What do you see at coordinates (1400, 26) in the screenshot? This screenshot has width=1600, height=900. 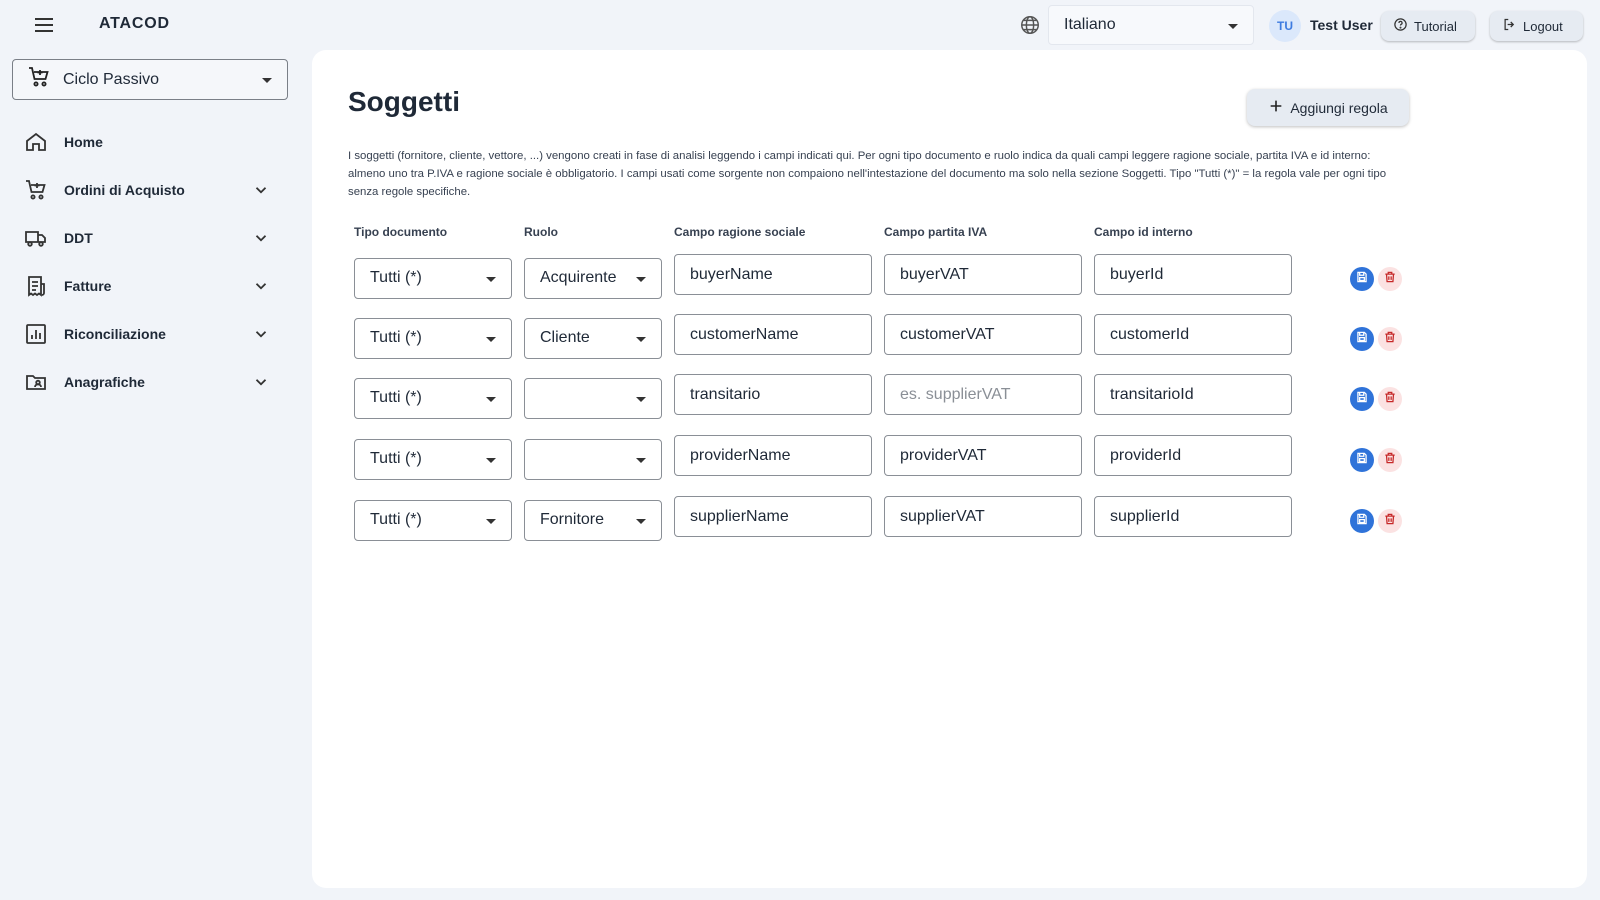 I see `help-circle-icon` at bounding box center [1400, 26].